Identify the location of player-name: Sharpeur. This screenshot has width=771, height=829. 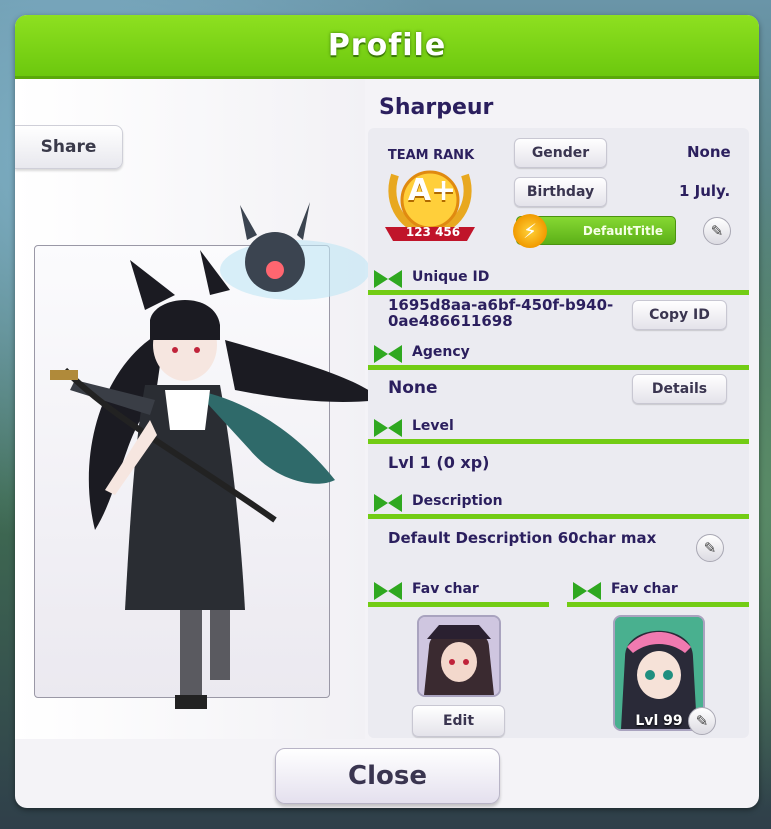
(436, 107).